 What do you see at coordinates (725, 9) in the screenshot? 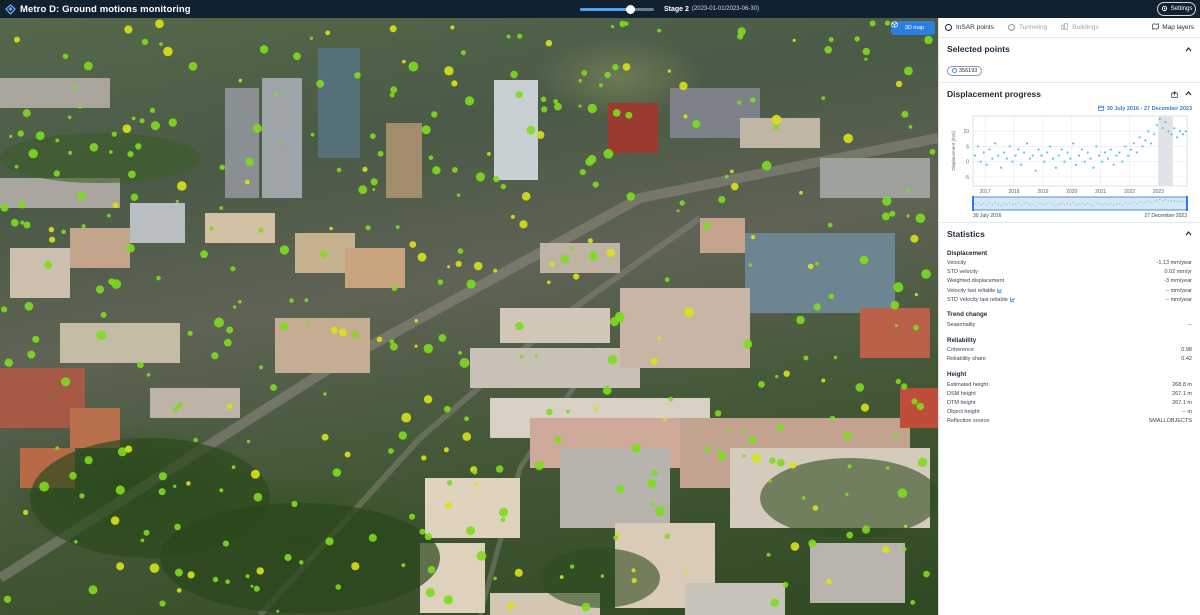
I see `stage-range: (2023-01-01/2023-06-30)` at bounding box center [725, 9].